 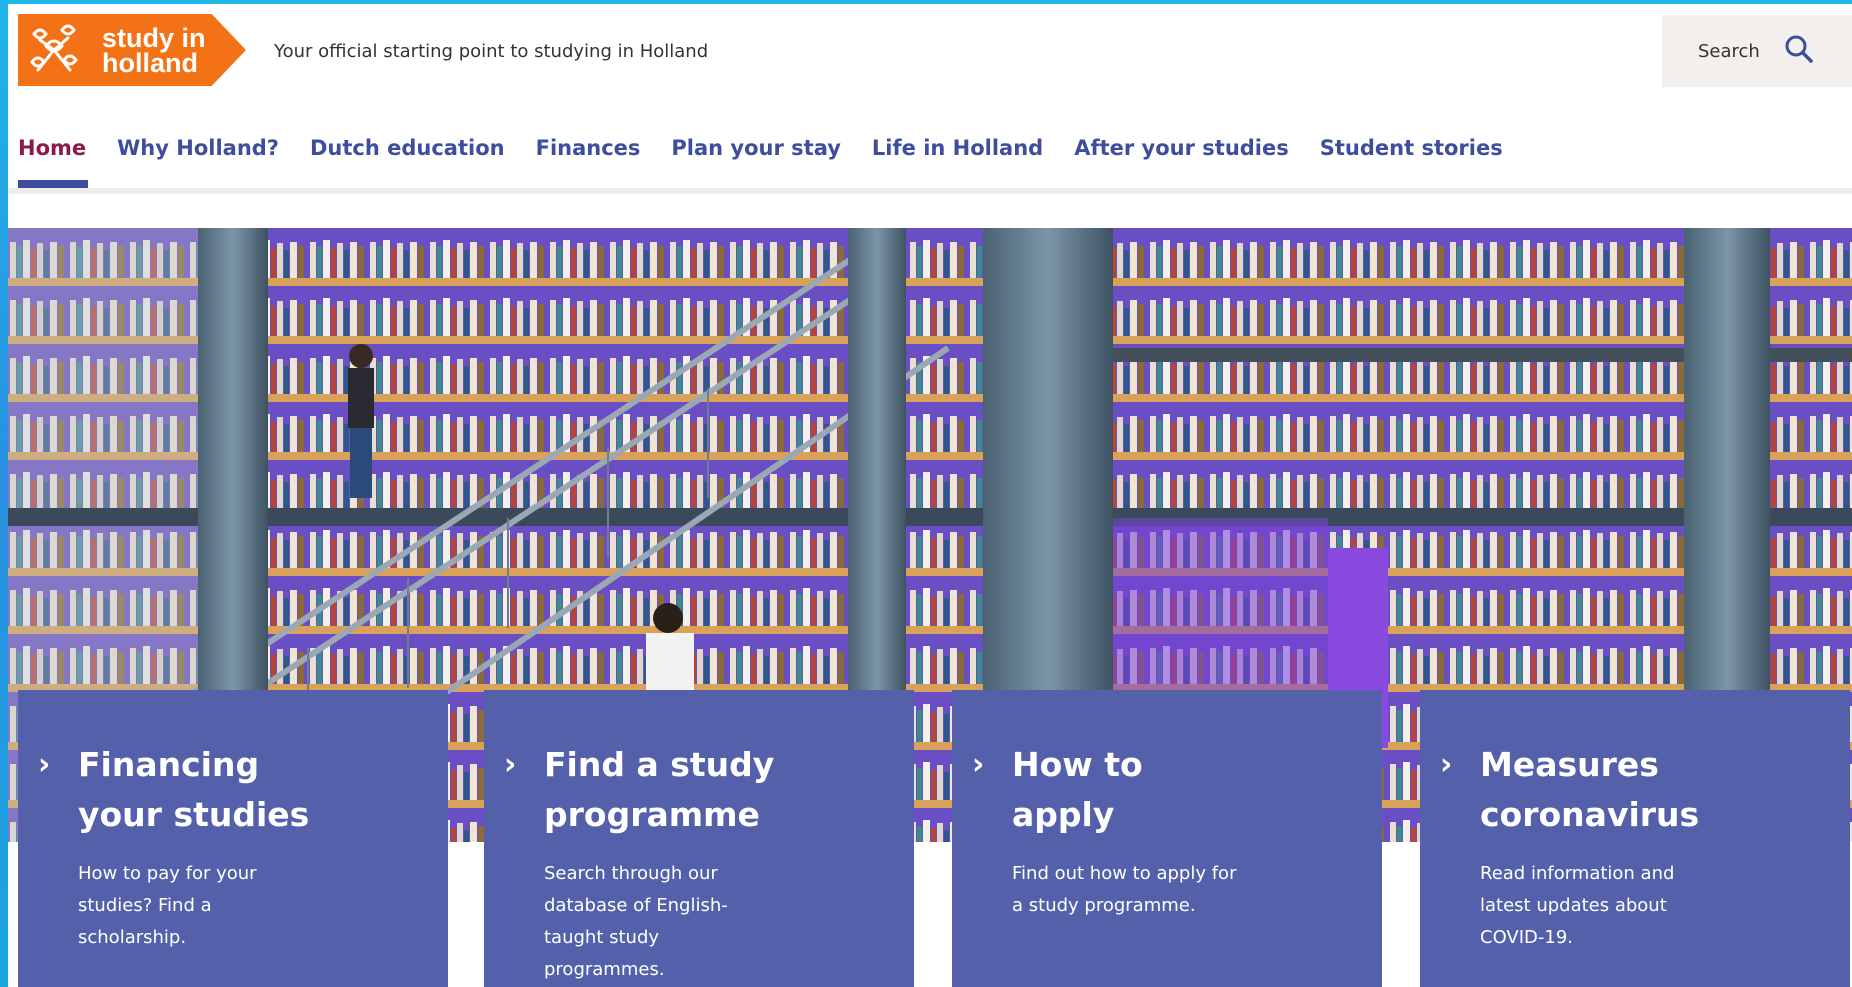 What do you see at coordinates (1162, 790) in the screenshot?
I see `card-title: › How to apply` at bounding box center [1162, 790].